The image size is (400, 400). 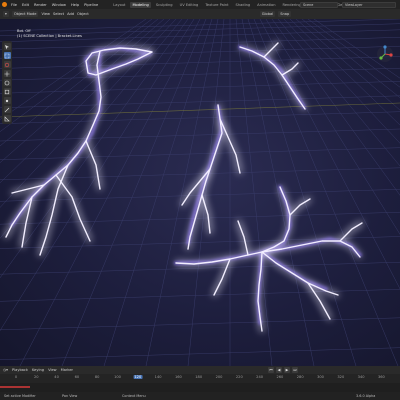 I want to click on blender-logo-icon, so click(x=4, y=4).